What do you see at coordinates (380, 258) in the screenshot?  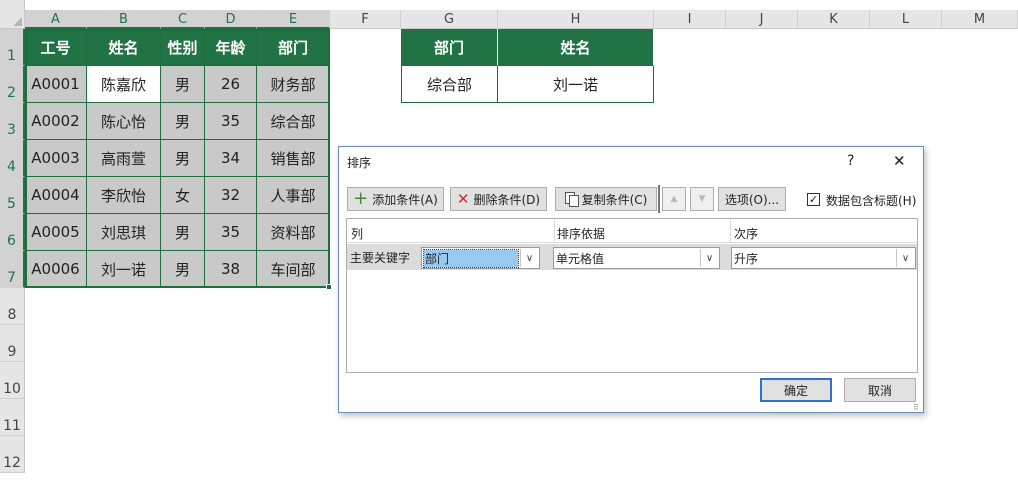 I see `primary-key-label: 主要关键字` at bounding box center [380, 258].